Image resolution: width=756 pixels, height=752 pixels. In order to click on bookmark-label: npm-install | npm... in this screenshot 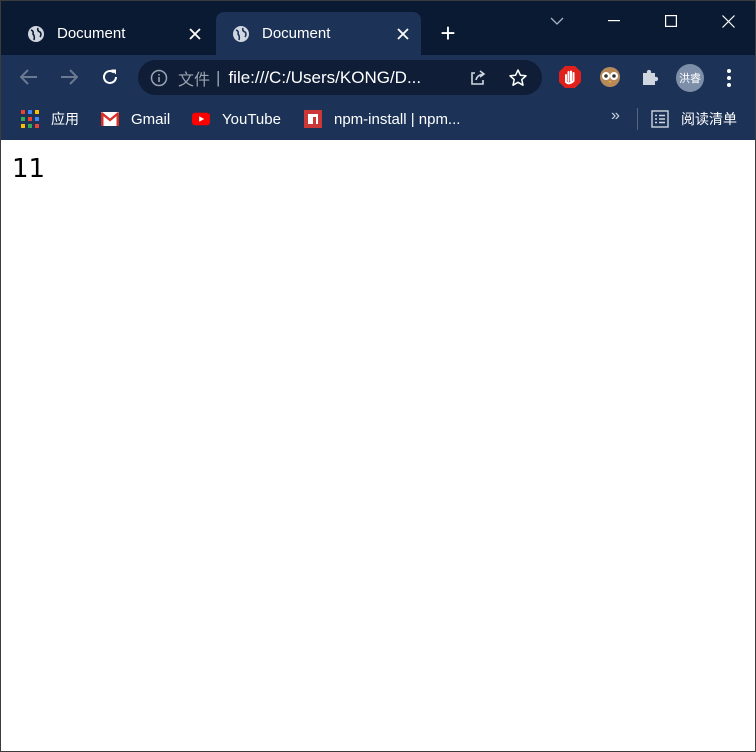, I will do `click(397, 119)`.